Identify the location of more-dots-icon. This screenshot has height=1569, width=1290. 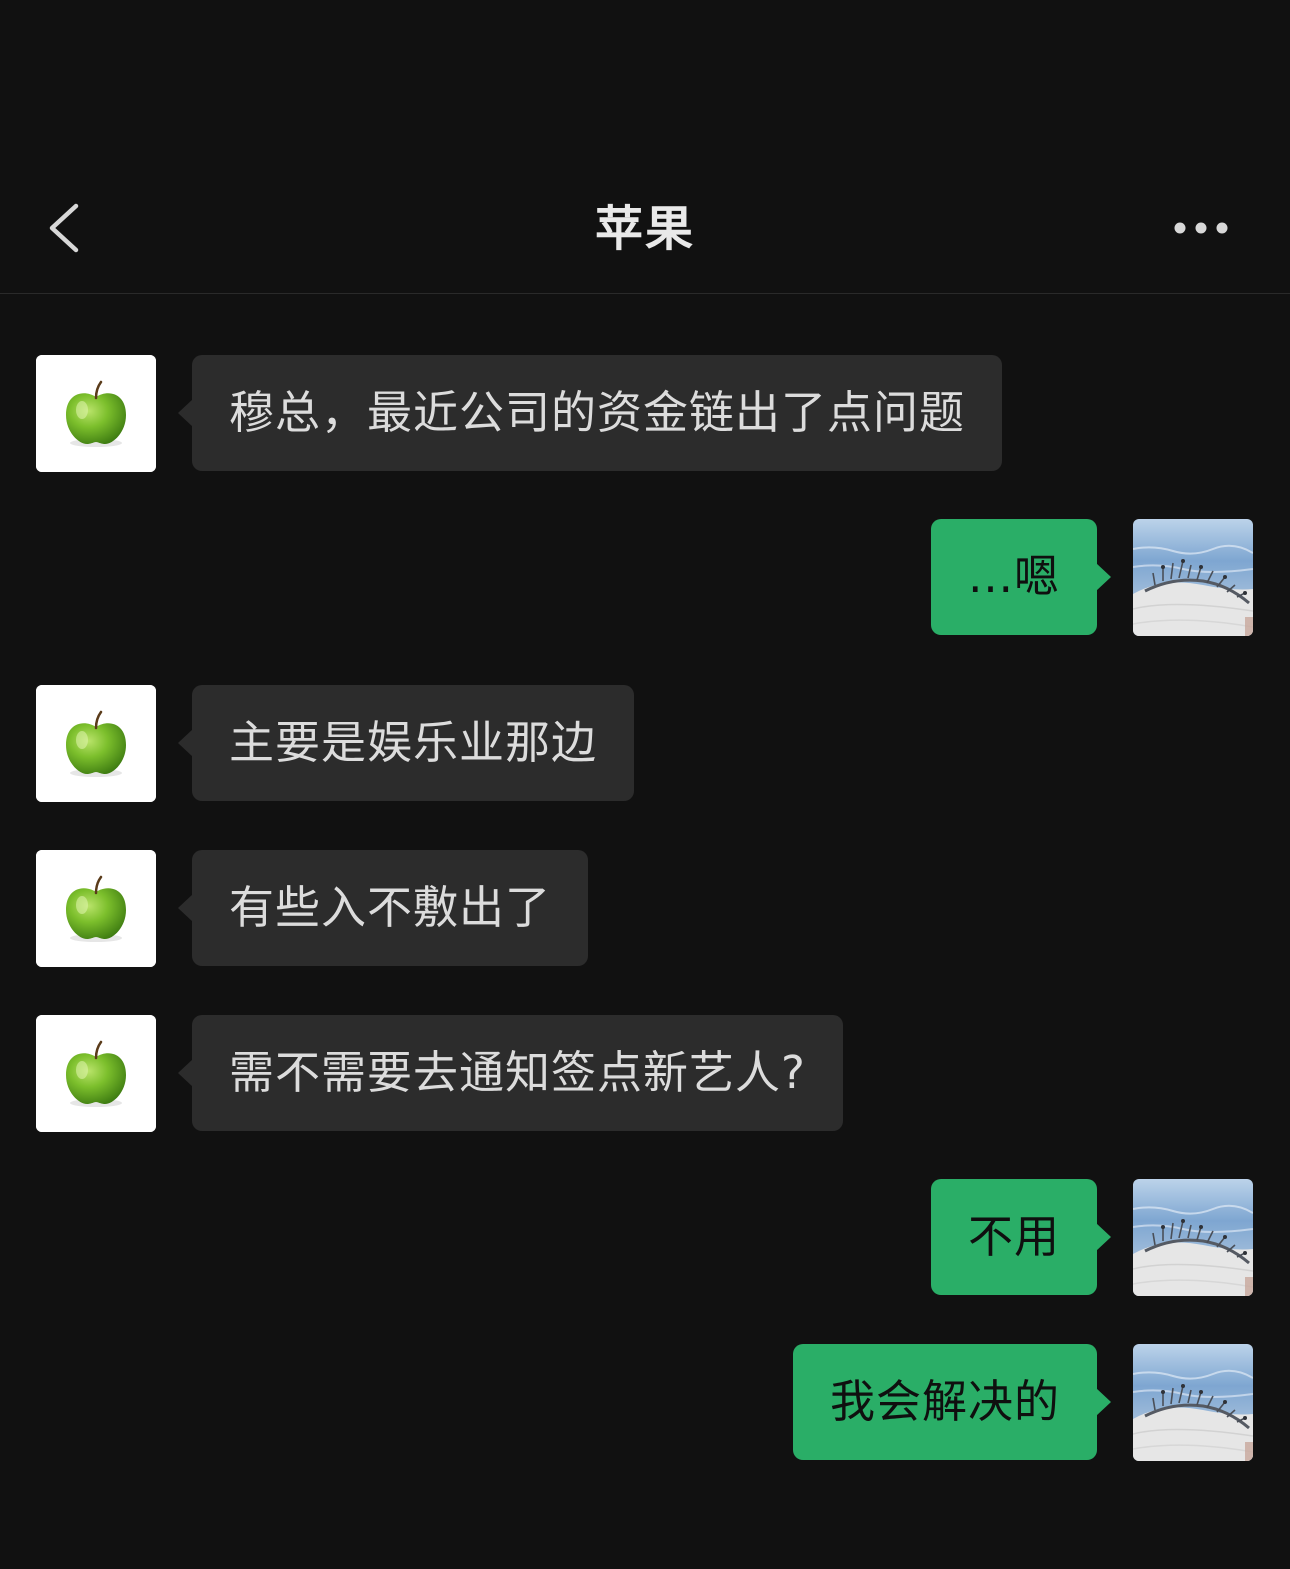
(1201, 228).